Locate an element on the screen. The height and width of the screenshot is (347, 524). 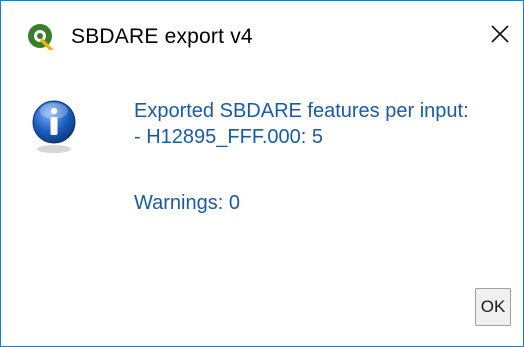
close-button is located at coordinates (500, 34).